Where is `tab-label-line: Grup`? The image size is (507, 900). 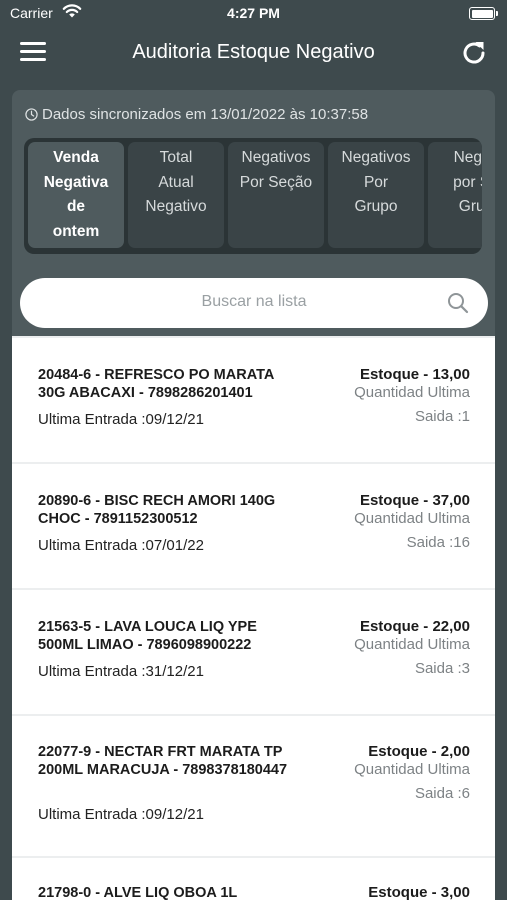
tab-label-line: Grup is located at coordinates (470, 206).